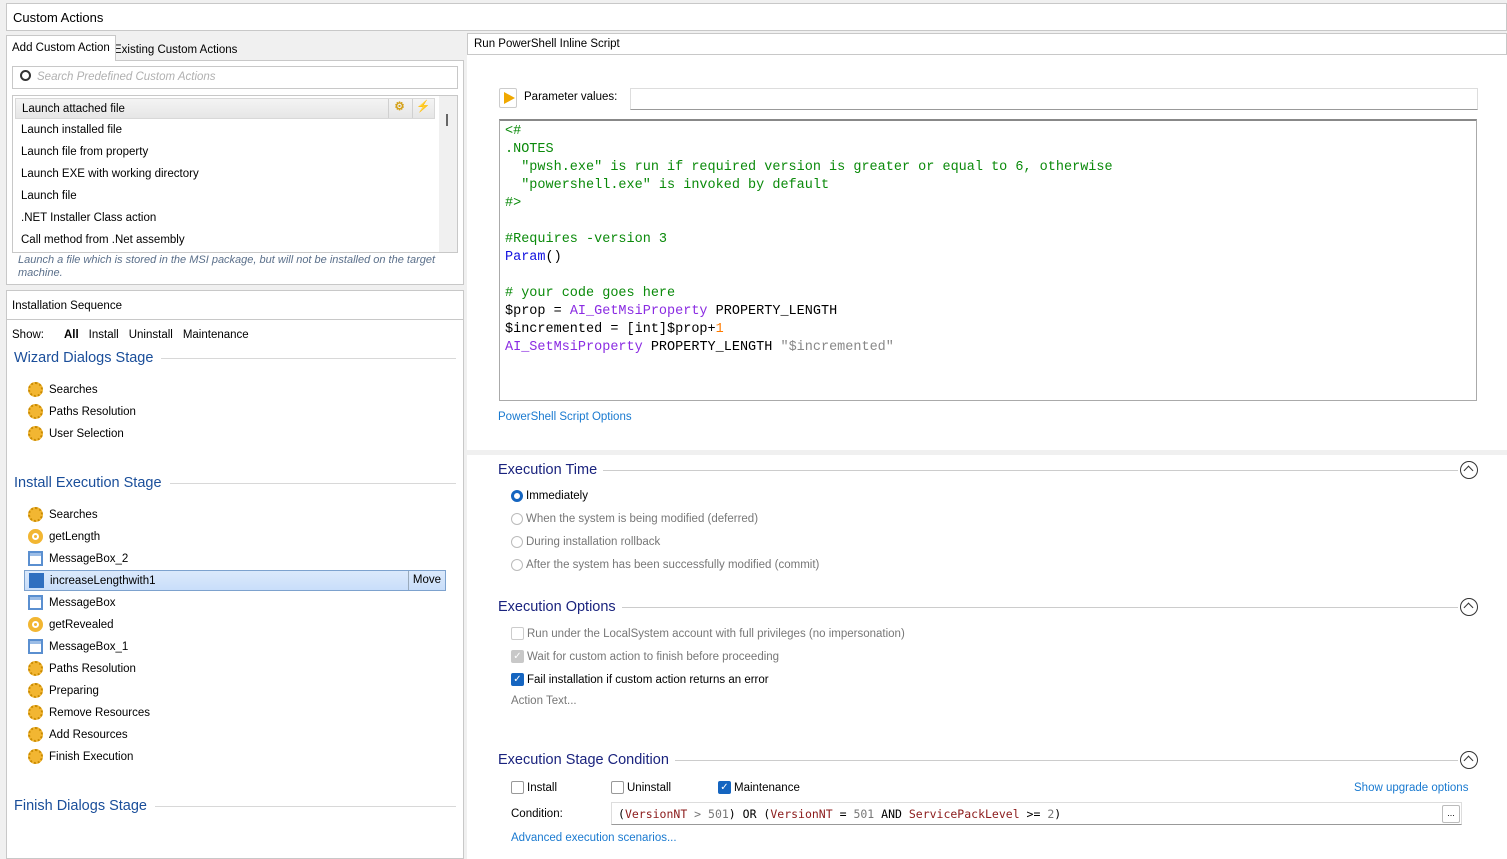 Image resolution: width=1507 pixels, height=859 pixels. Describe the element at coordinates (71, 335) in the screenshot. I see `filter-all: All` at that location.